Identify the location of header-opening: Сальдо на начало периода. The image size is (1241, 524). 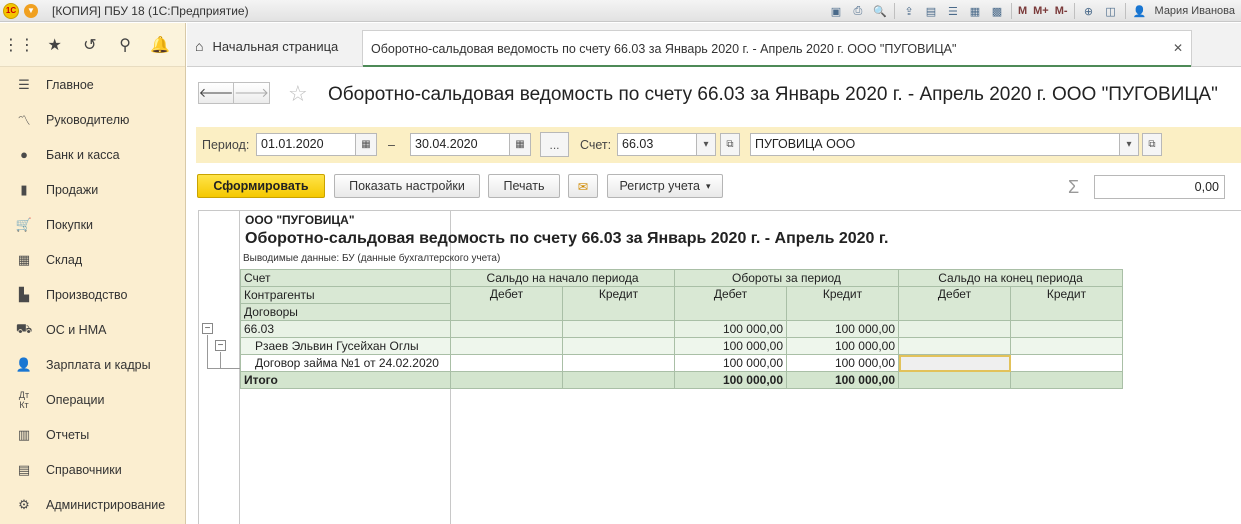
(562, 278).